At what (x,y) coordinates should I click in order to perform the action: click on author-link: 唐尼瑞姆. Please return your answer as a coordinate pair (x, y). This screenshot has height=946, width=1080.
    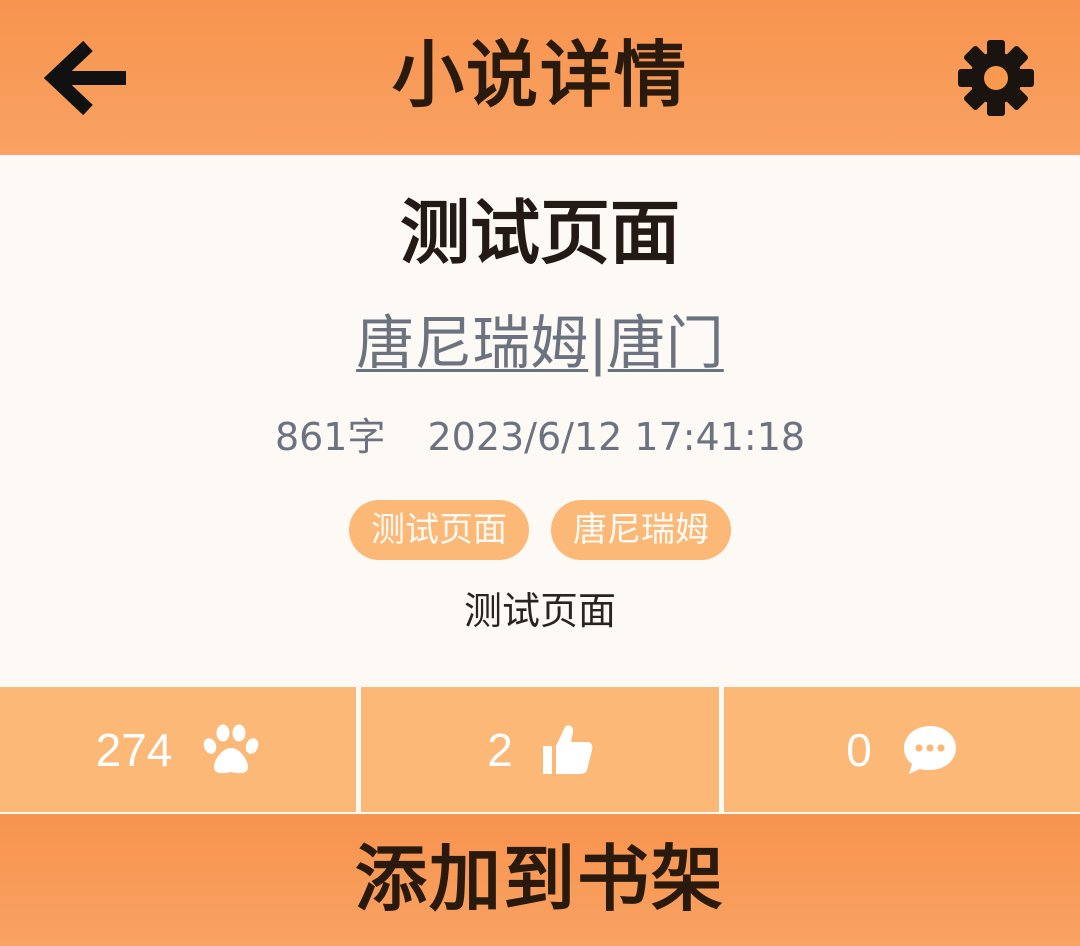
    Looking at the image, I should click on (472, 343).